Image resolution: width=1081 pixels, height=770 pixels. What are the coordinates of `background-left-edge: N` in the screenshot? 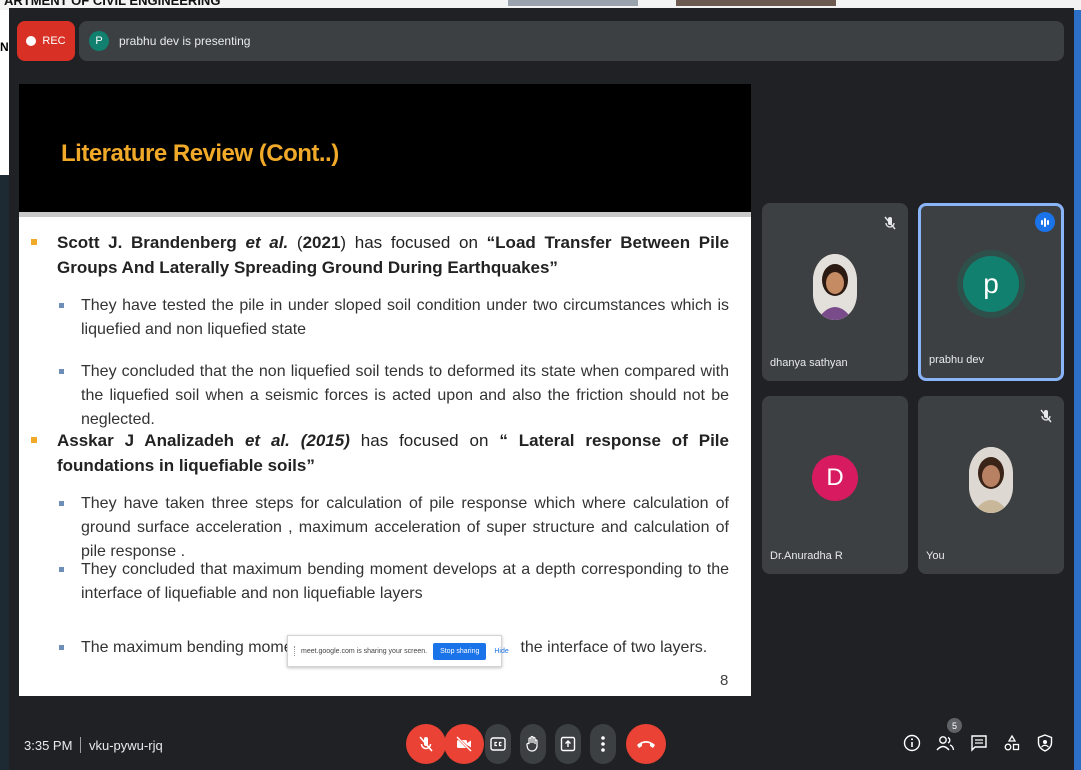 It's located at (4, 92).